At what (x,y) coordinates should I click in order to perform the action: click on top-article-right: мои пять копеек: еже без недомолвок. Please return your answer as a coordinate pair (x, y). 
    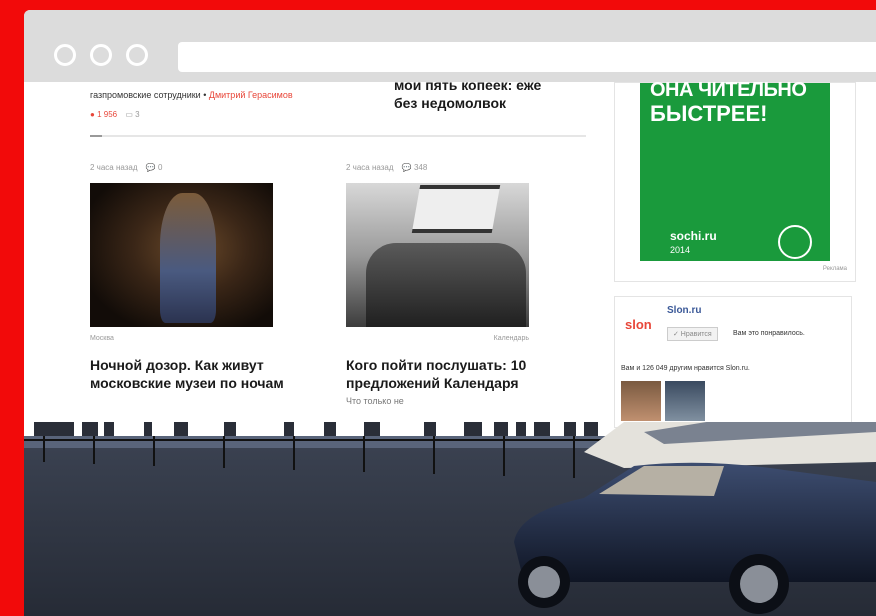
    Looking at the image, I should click on (504, 94).